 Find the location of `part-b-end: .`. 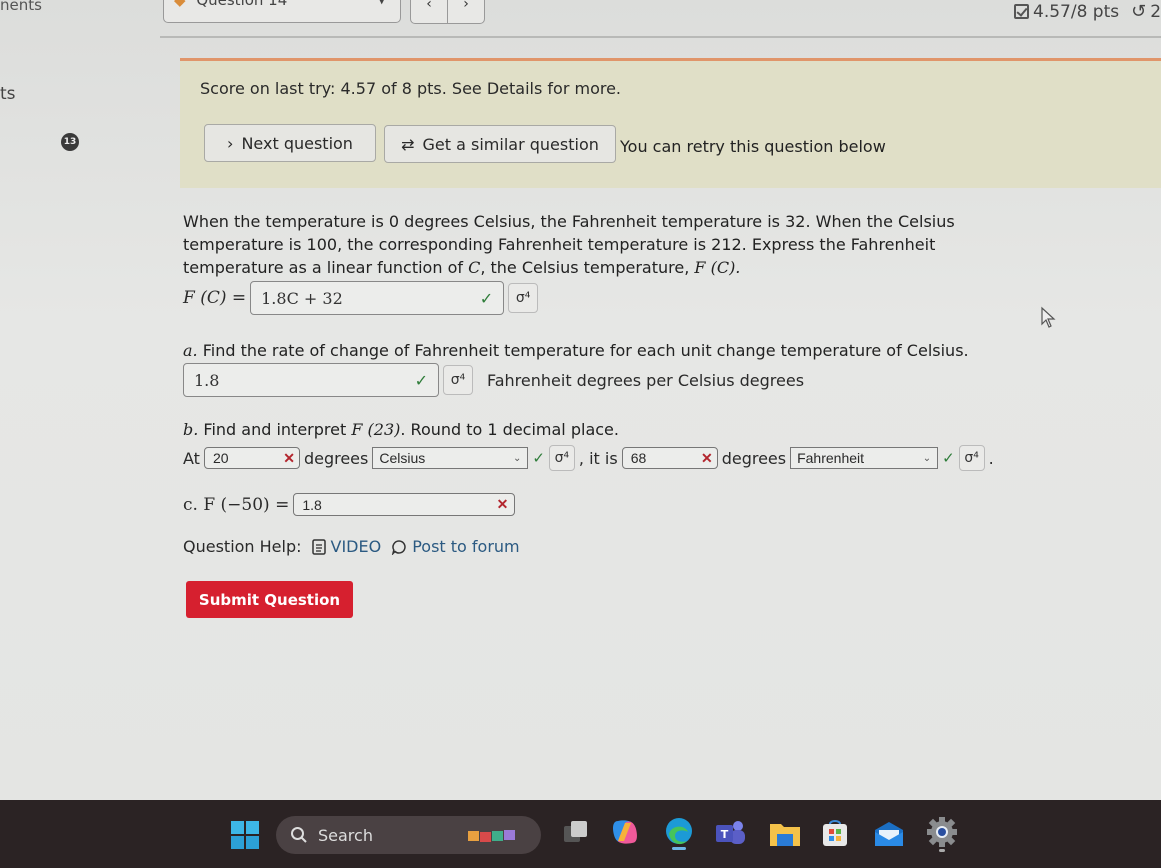

part-b-end: . is located at coordinates (991, 458).